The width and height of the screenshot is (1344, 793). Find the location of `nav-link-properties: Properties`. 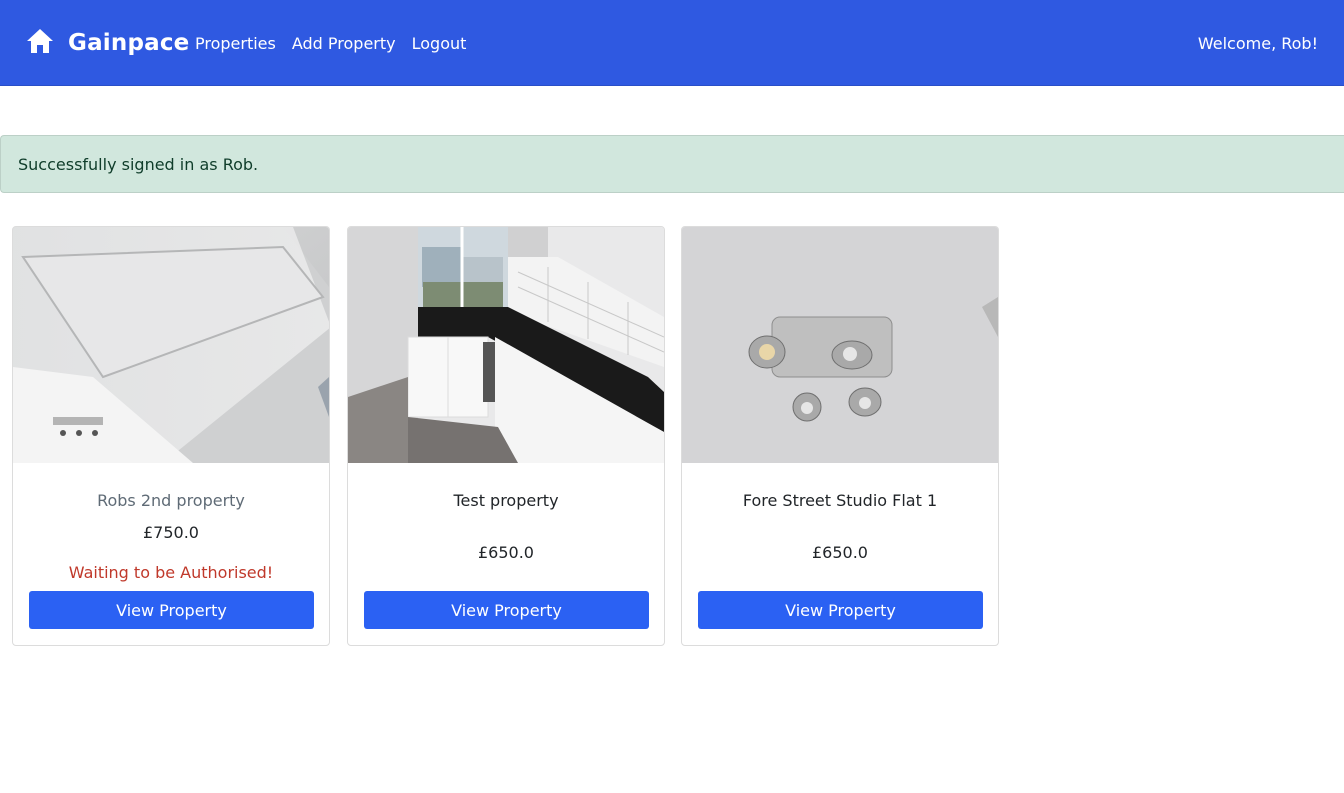

nav-link-properties: Properties is located at coordinates (235, 43).